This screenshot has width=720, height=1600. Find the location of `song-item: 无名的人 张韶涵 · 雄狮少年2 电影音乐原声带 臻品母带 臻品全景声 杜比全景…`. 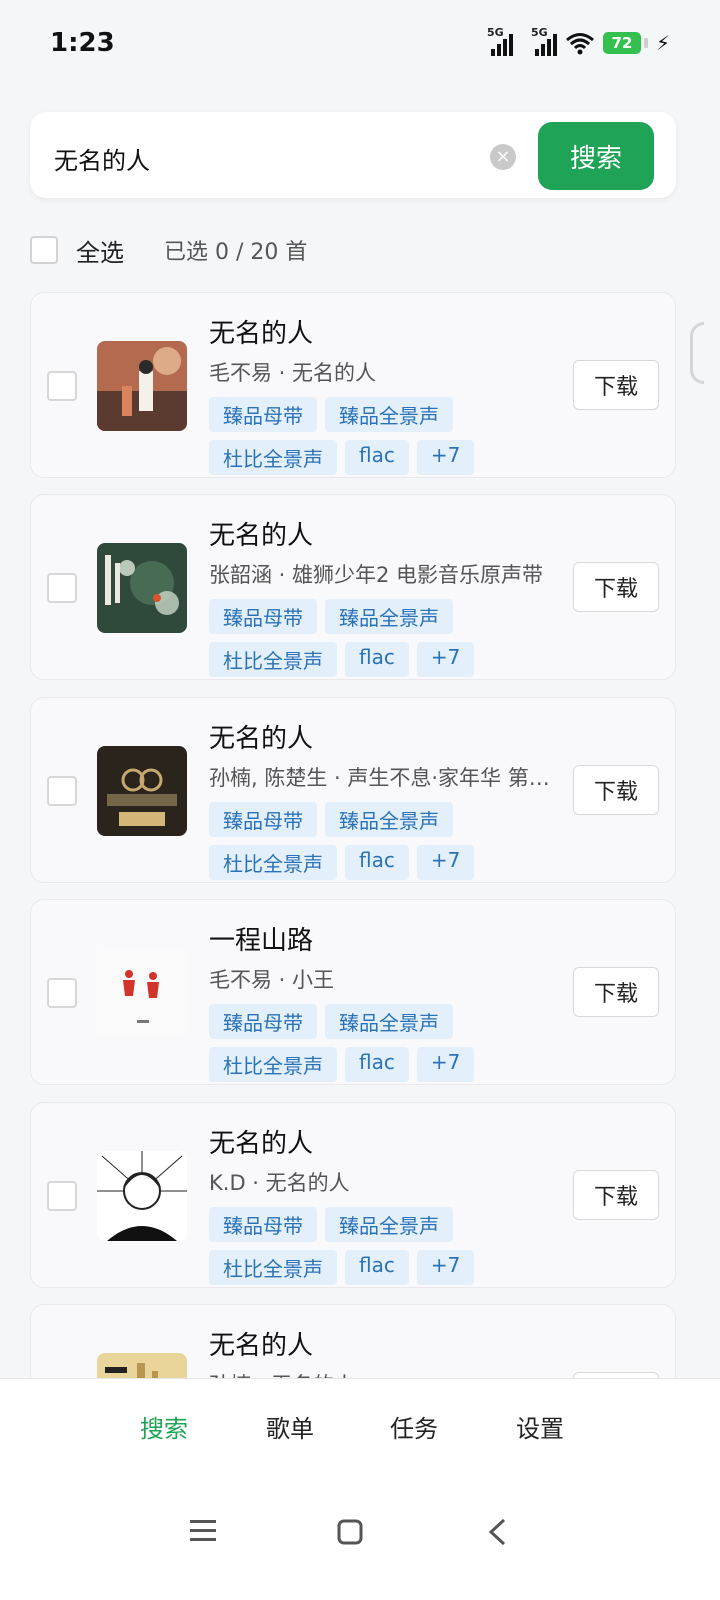

song-item: 无名的人 张韶涵 · 雄狮少年2 电影音乐原声带 臻品母带 臻品全景声 杜比全景… is located at coordinates (353, 587).